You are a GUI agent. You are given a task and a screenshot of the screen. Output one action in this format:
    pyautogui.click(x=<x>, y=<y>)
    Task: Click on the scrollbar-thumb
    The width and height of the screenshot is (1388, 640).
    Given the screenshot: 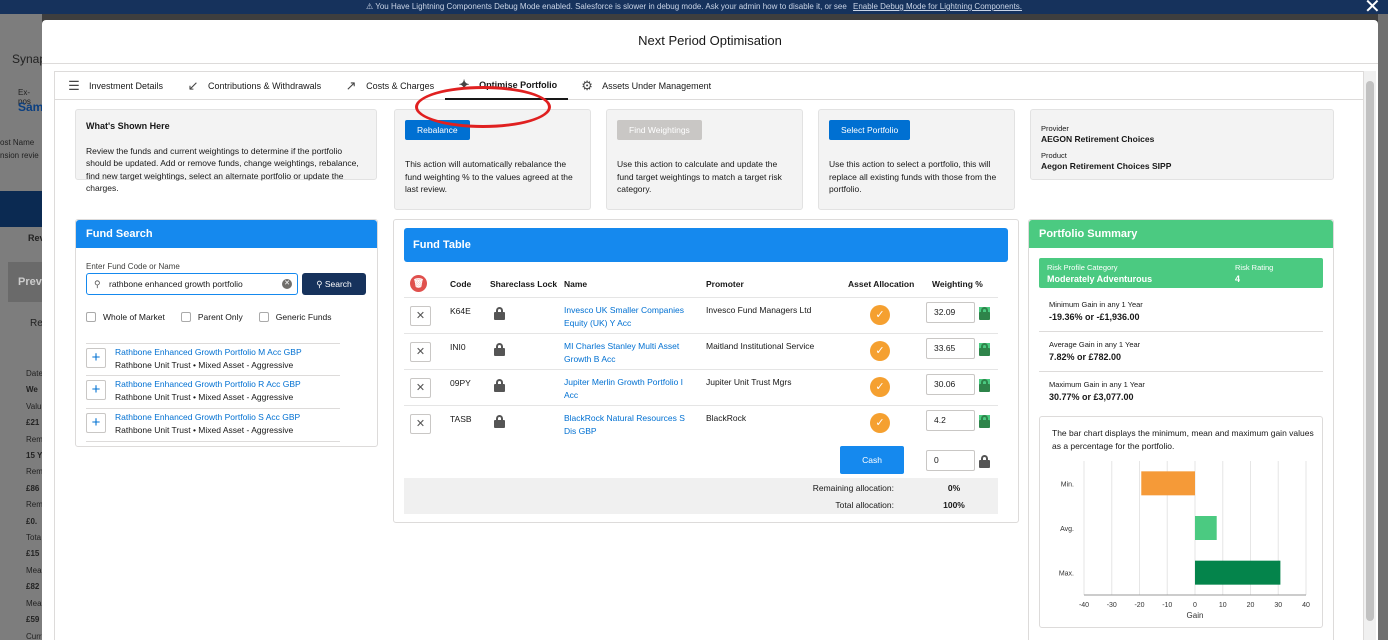 What is the action you would take?
    pyautogui.click(x=1370, y=351)
    